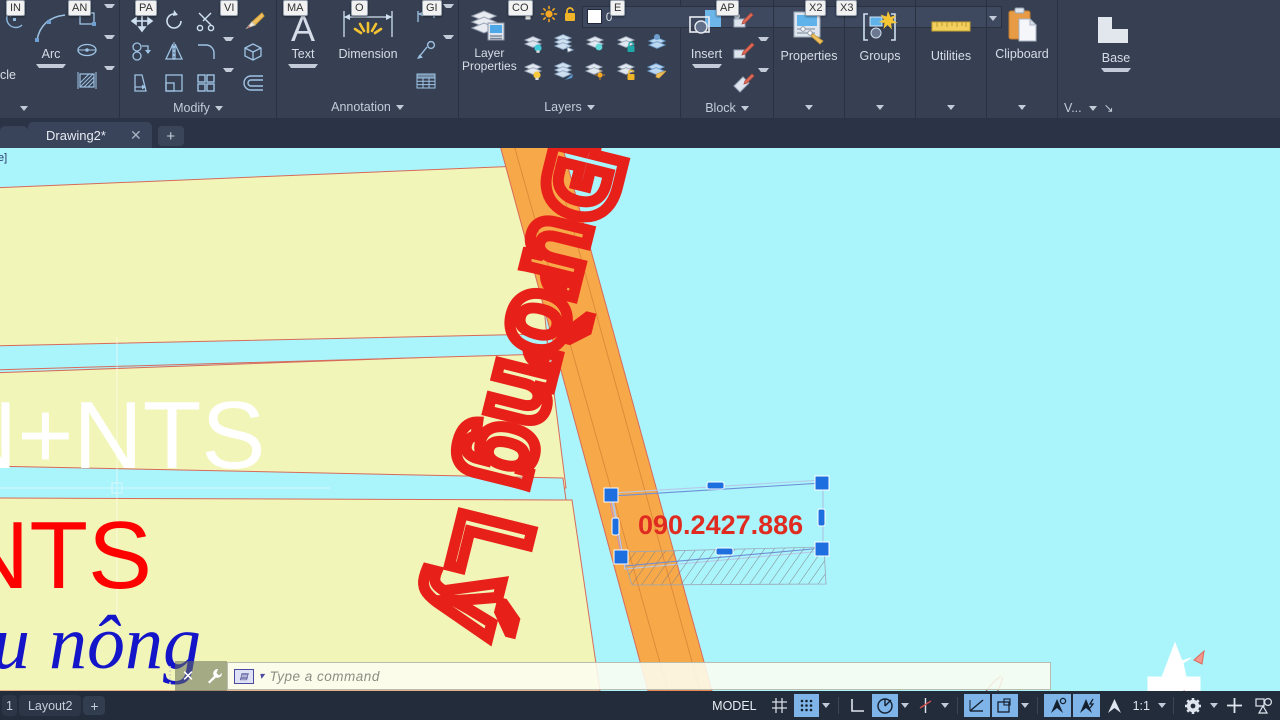 This screenshot has height=720, width=1280. What do you see at coordinates (368, 32) in the screenshot?
I see `dimension-button: Dimension` at bounding box center [368, 32].